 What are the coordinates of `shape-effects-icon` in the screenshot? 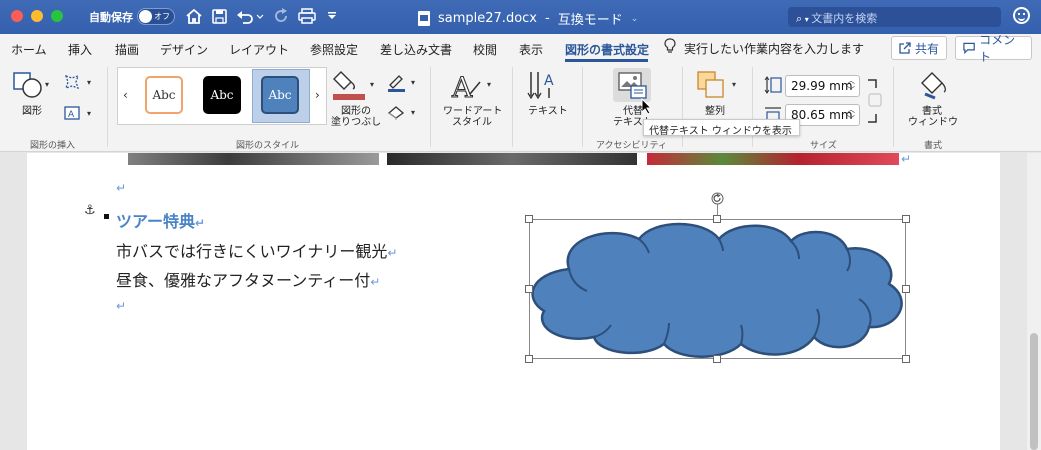 It's located at (396, 112).